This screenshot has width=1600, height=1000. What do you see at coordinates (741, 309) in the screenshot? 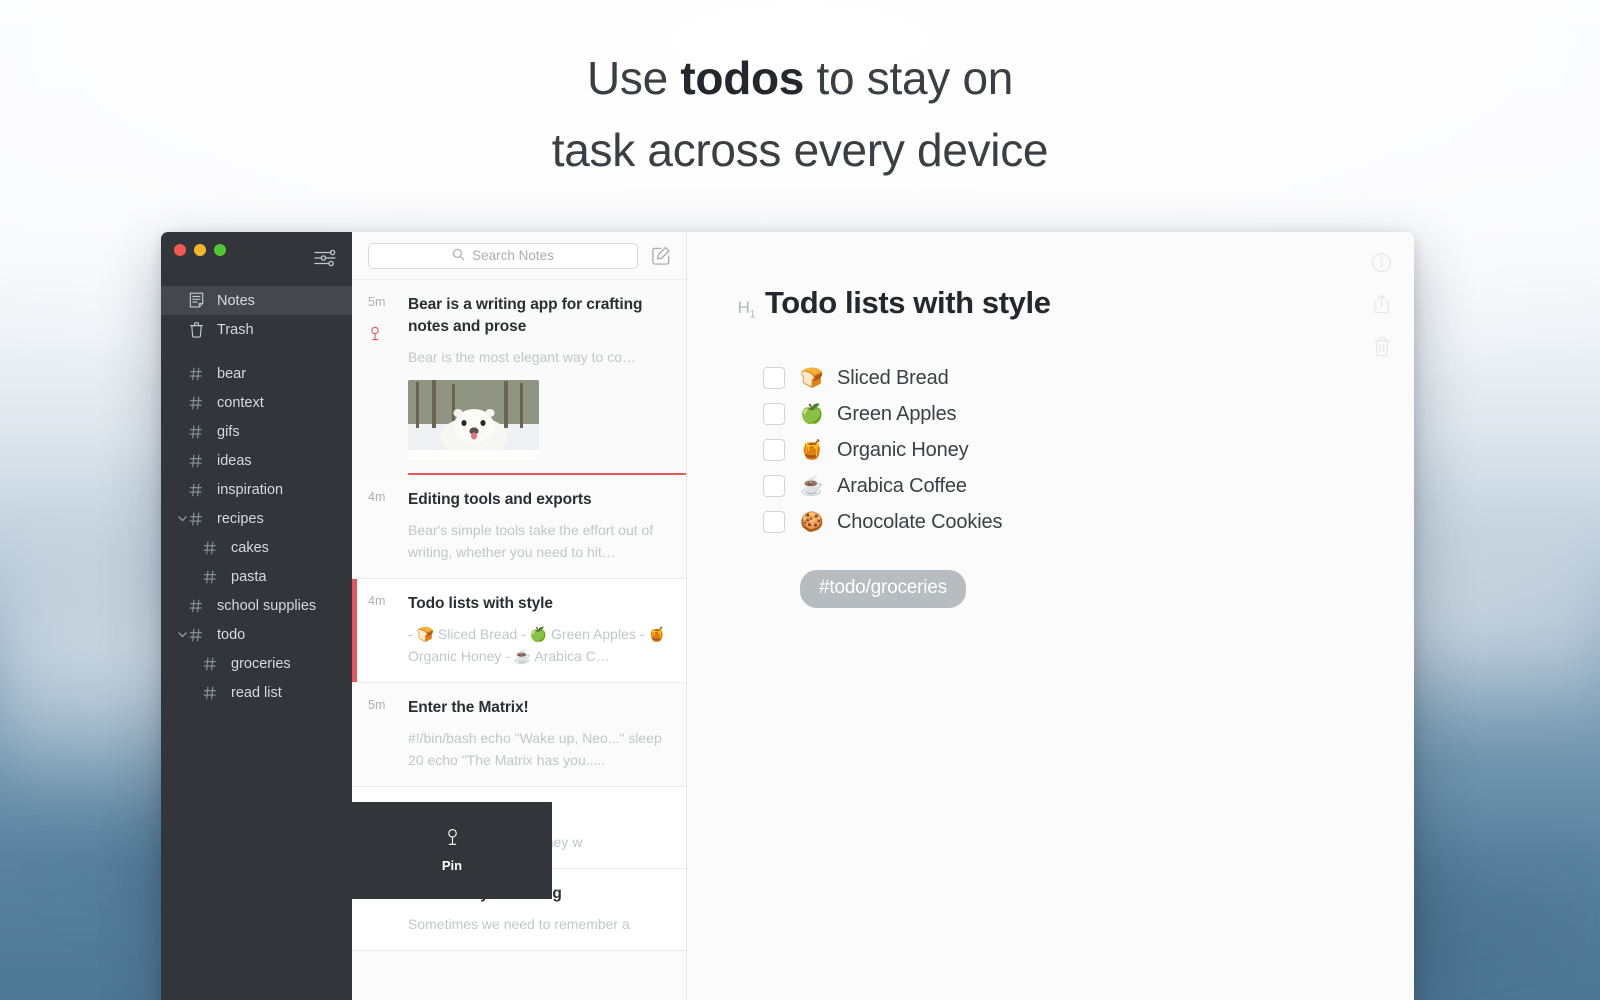
I see `h1-marker: H1` at bounding box center [741, 309].